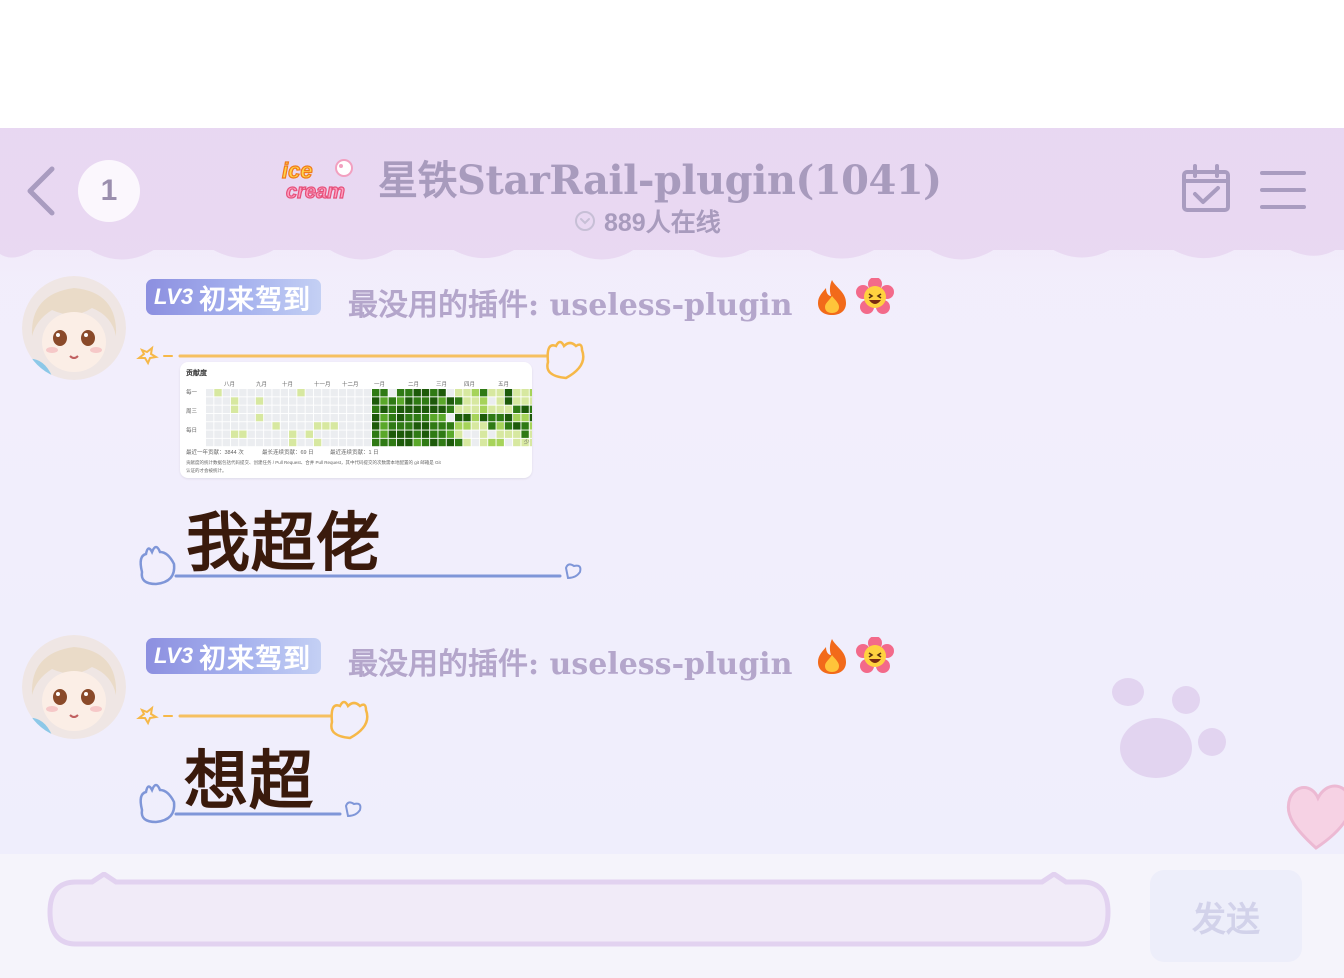 This screenshot has height=978, width=1344. Describe the element at coordinates (297, 170) in the screenshot. I see `svg-text: ice` at that location.